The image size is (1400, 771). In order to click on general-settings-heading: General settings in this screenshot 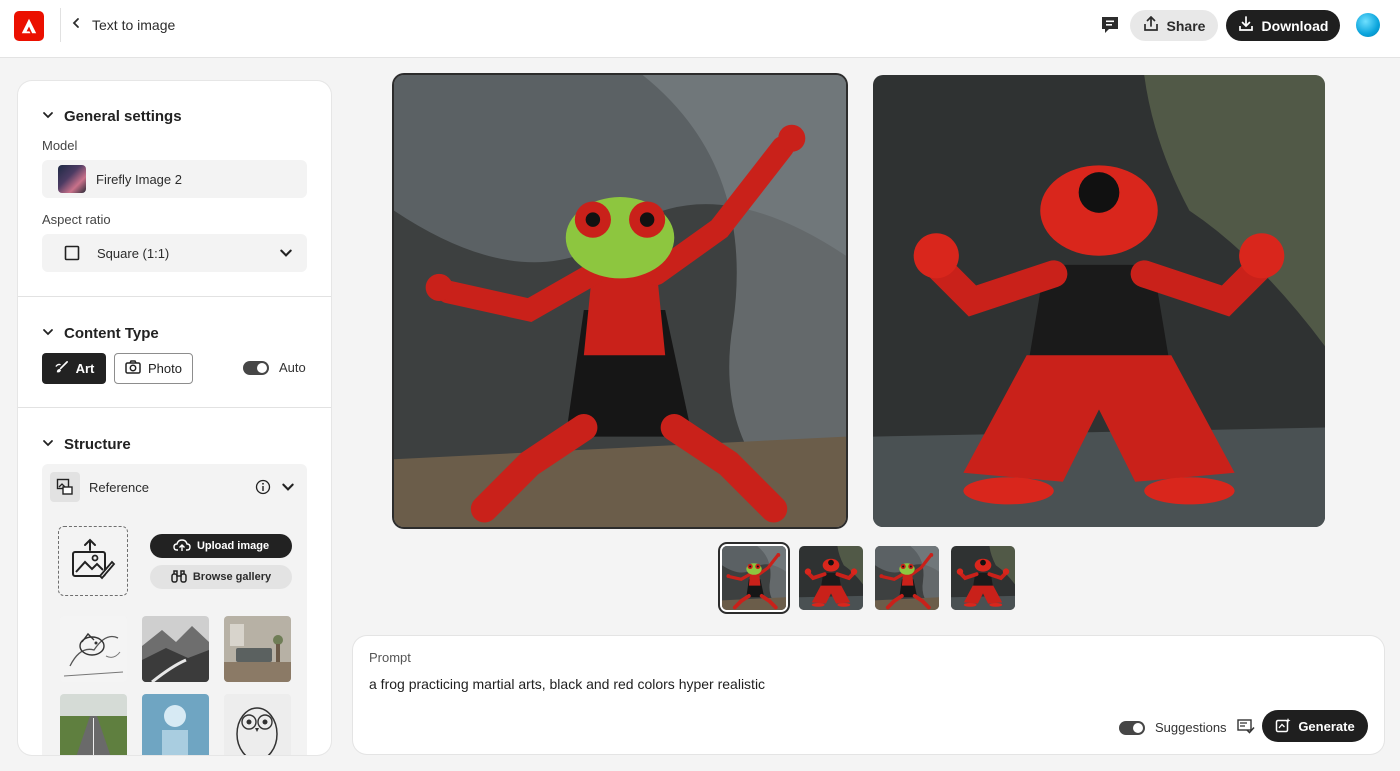, I will do `click(123, 116)`.